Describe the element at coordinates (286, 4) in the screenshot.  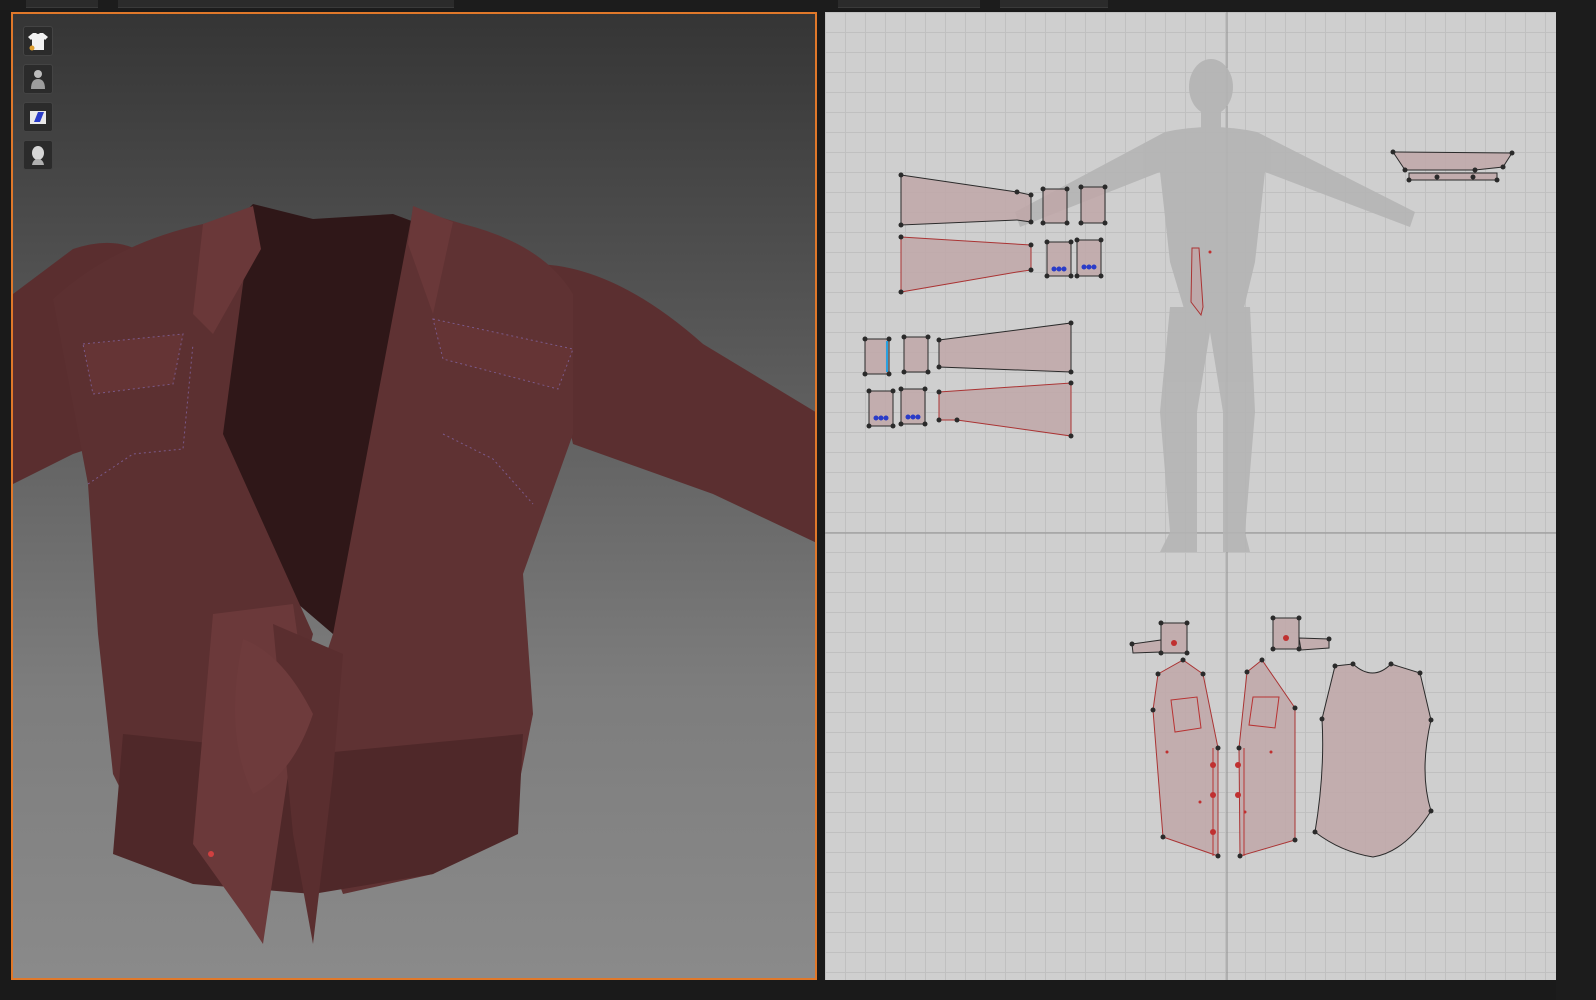
I see `toolbar-field` at that location.